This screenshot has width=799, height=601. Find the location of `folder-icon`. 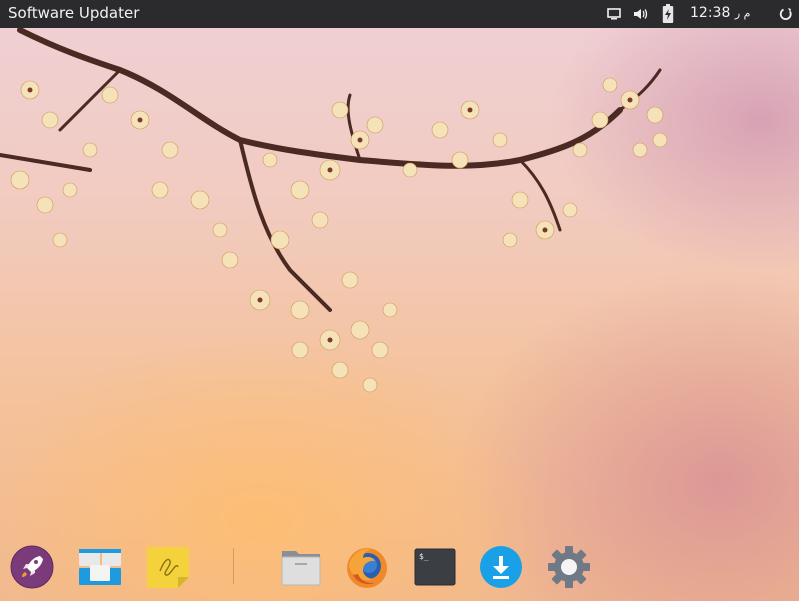

folder-icon is located at coordinates (301, 567).